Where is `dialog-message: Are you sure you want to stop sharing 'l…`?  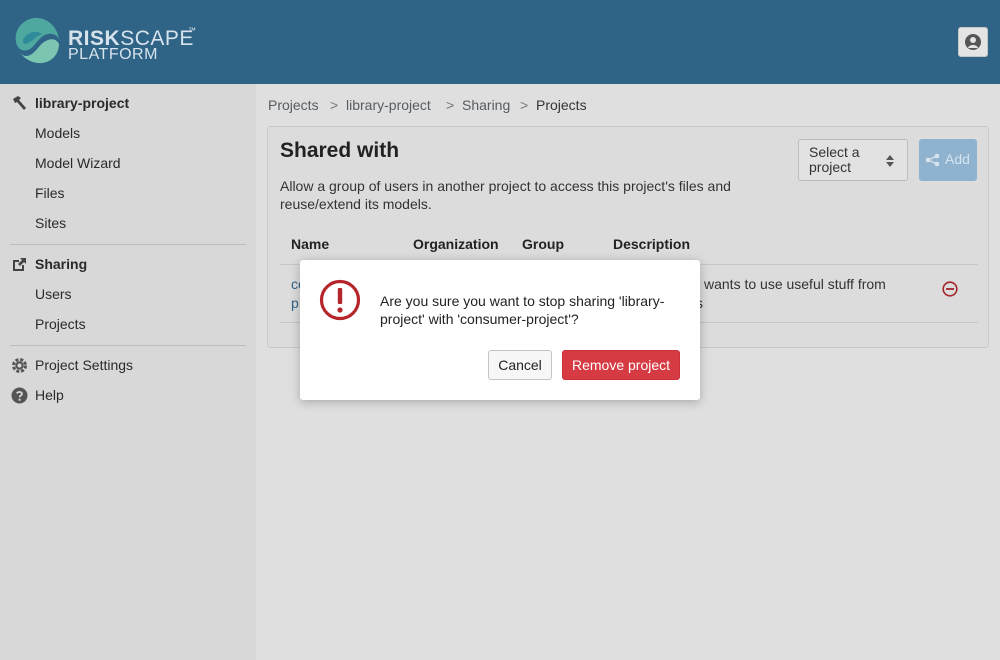 dialog-message: Are you sure you want to stop sharing 'l… is located at coordinates (522, 310).